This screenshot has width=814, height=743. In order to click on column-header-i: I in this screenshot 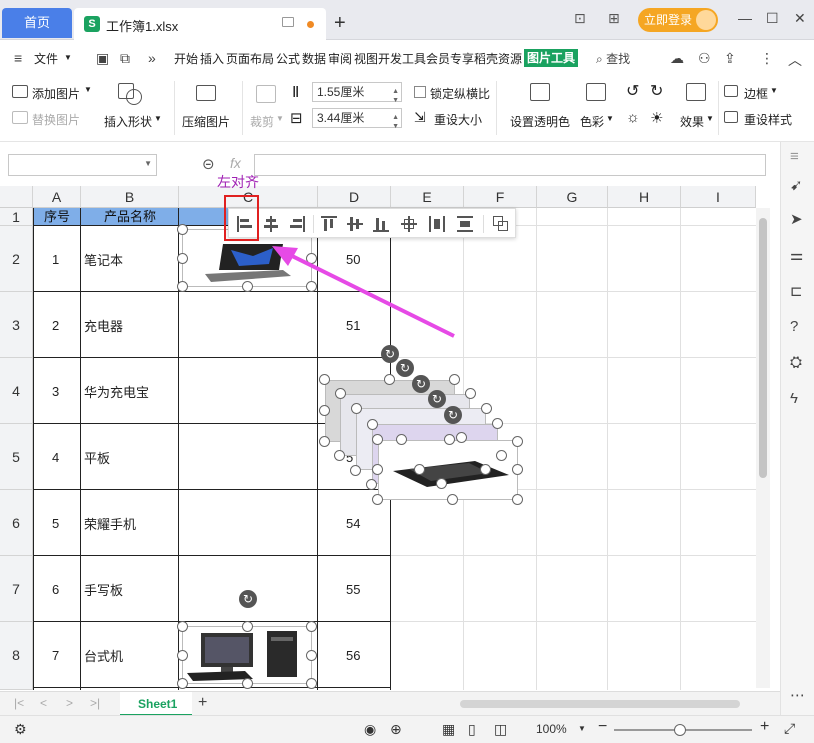, I will do `click(718, 197)`.